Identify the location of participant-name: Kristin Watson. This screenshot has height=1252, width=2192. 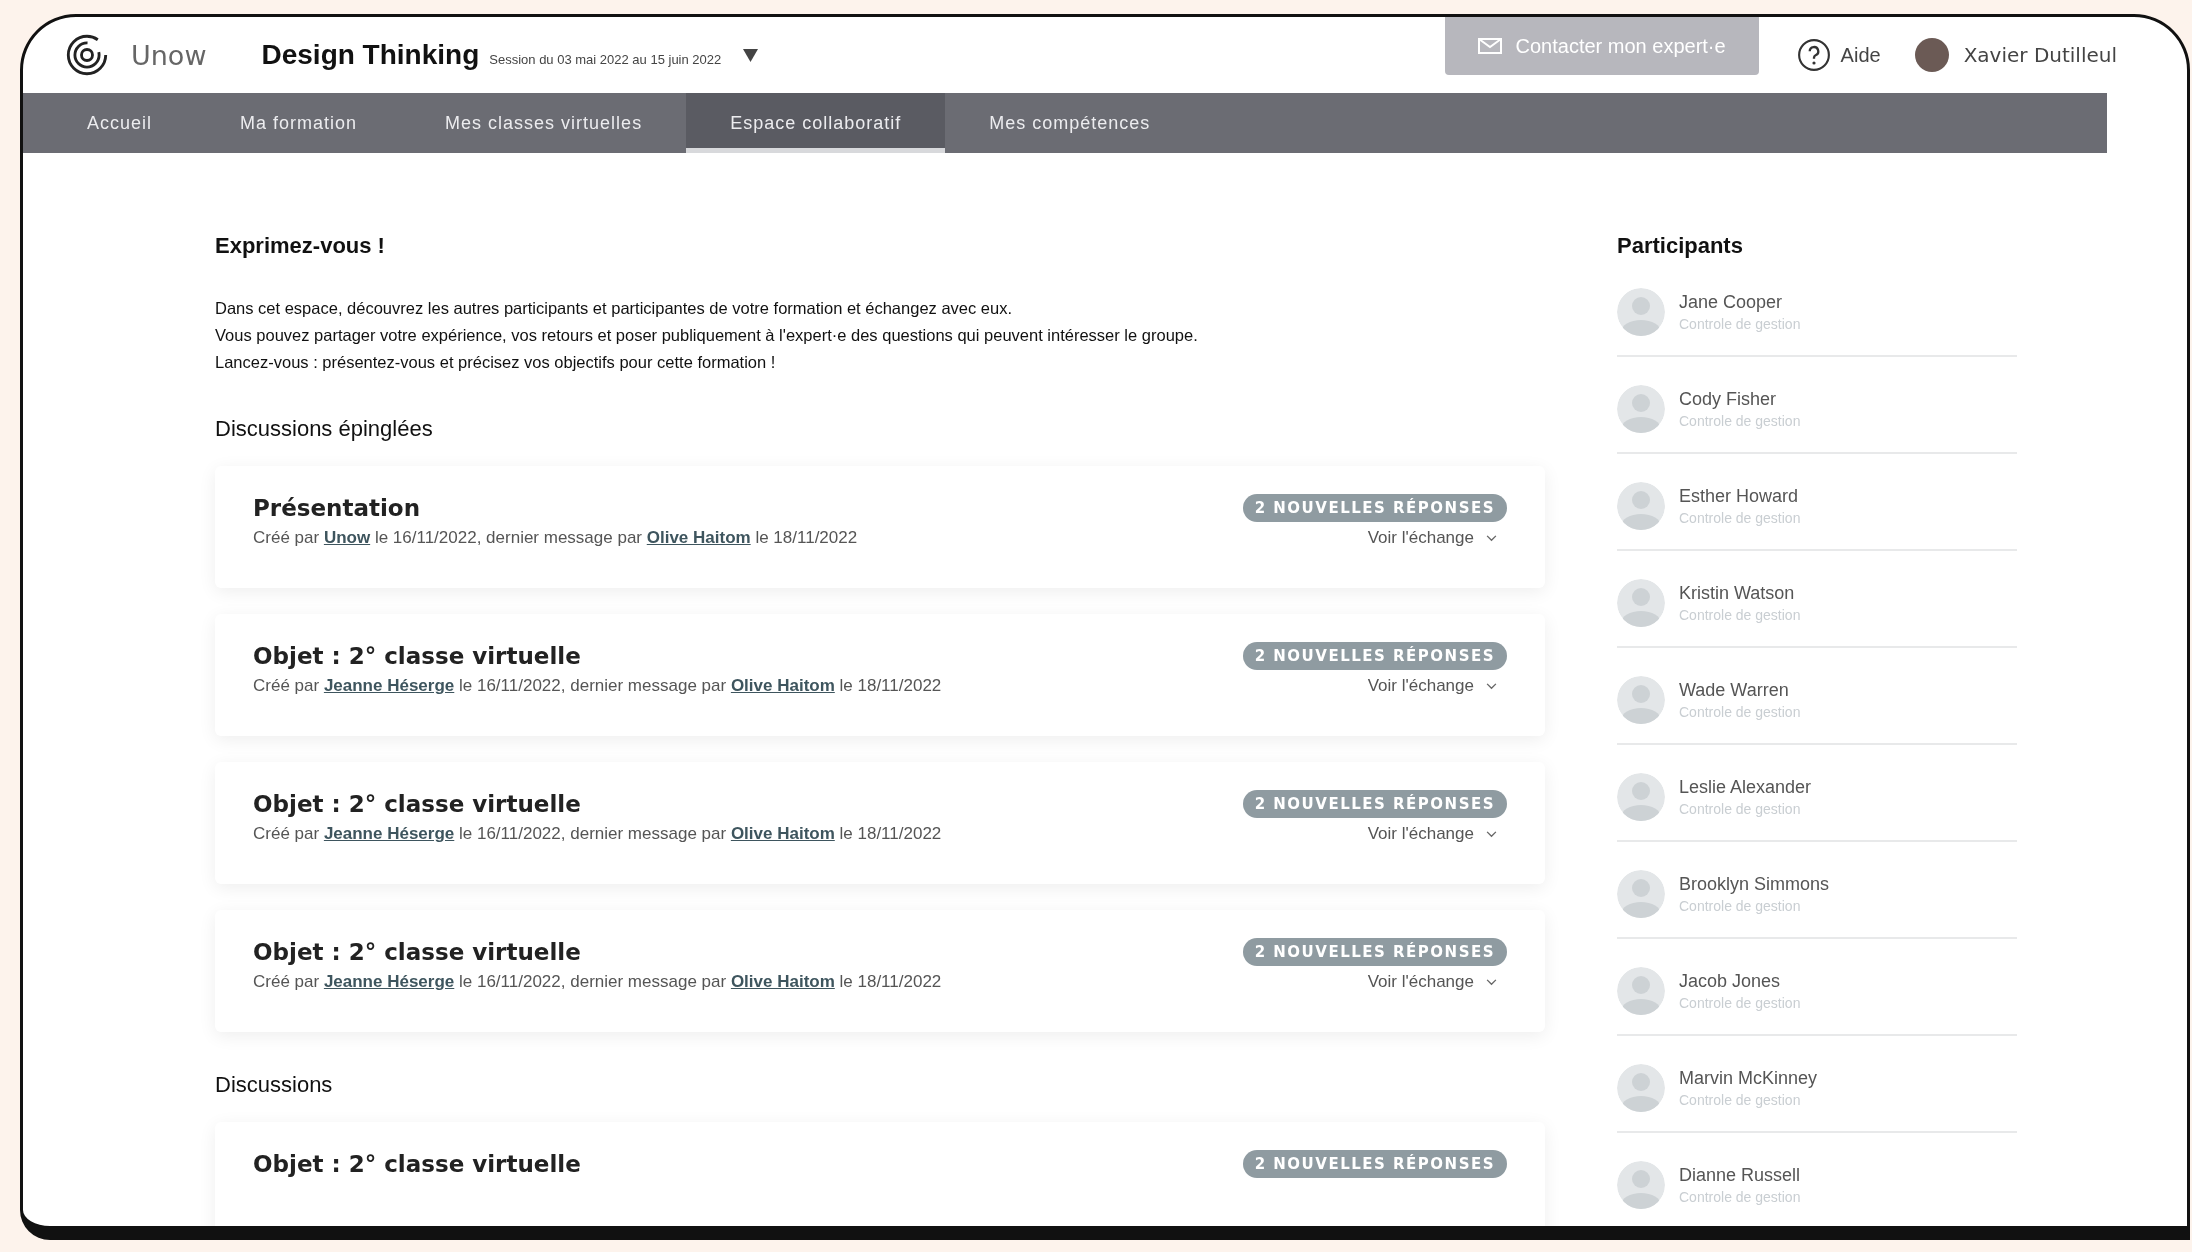
(1740, 593).